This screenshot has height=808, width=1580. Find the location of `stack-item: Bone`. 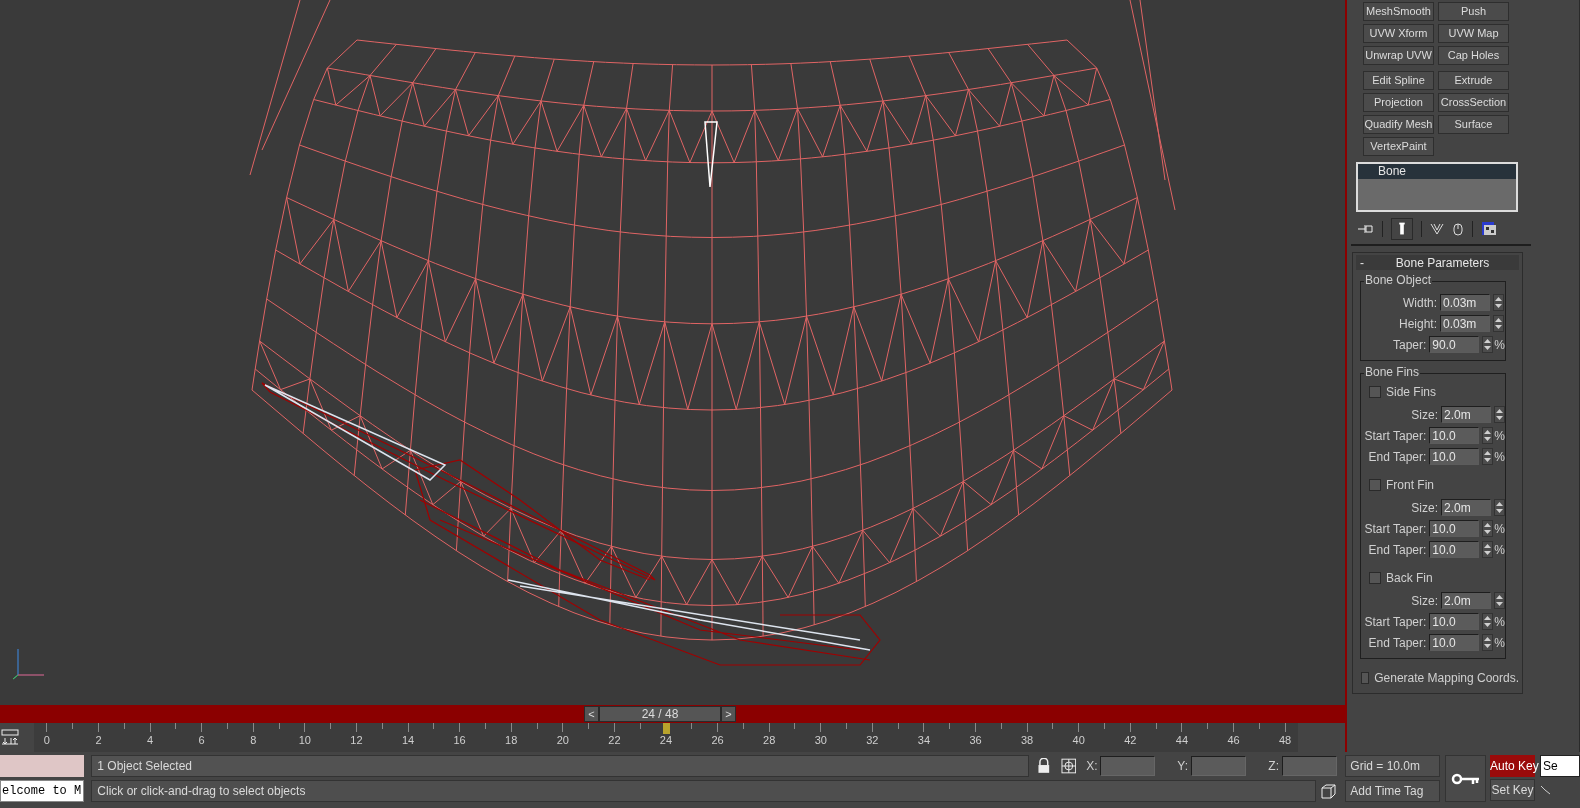

stack-item: Bone is located at coordinates (1437, 171).